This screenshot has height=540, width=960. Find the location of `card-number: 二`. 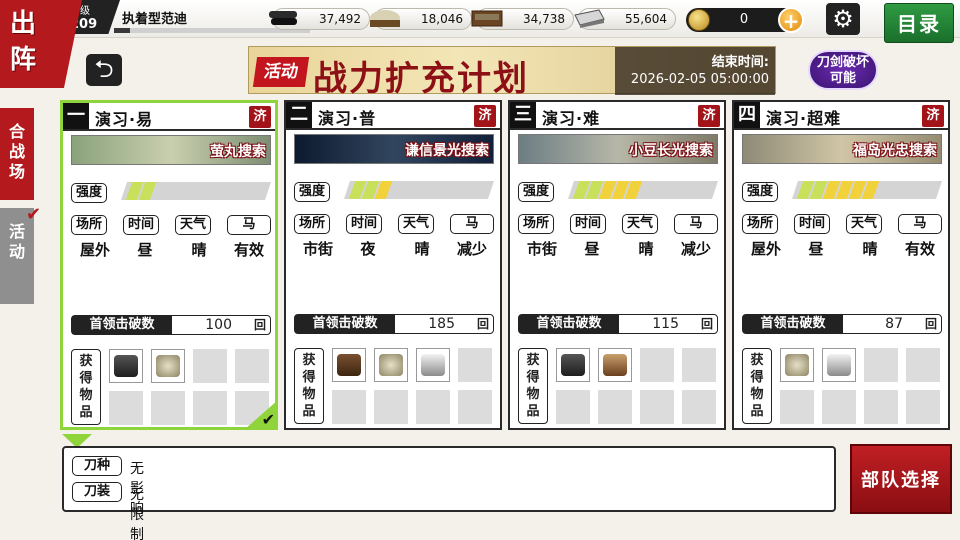

card-number: 二 is located at coordinates (299, 115).